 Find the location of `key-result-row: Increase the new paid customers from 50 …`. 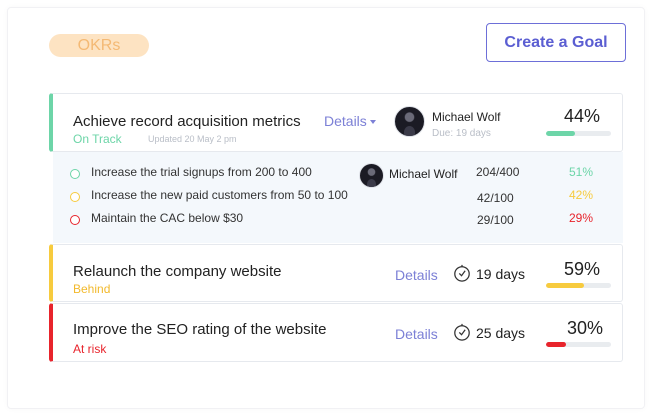

key-result-row: Increase the new paid customers from 50 … is located at coordinates (338, 198).